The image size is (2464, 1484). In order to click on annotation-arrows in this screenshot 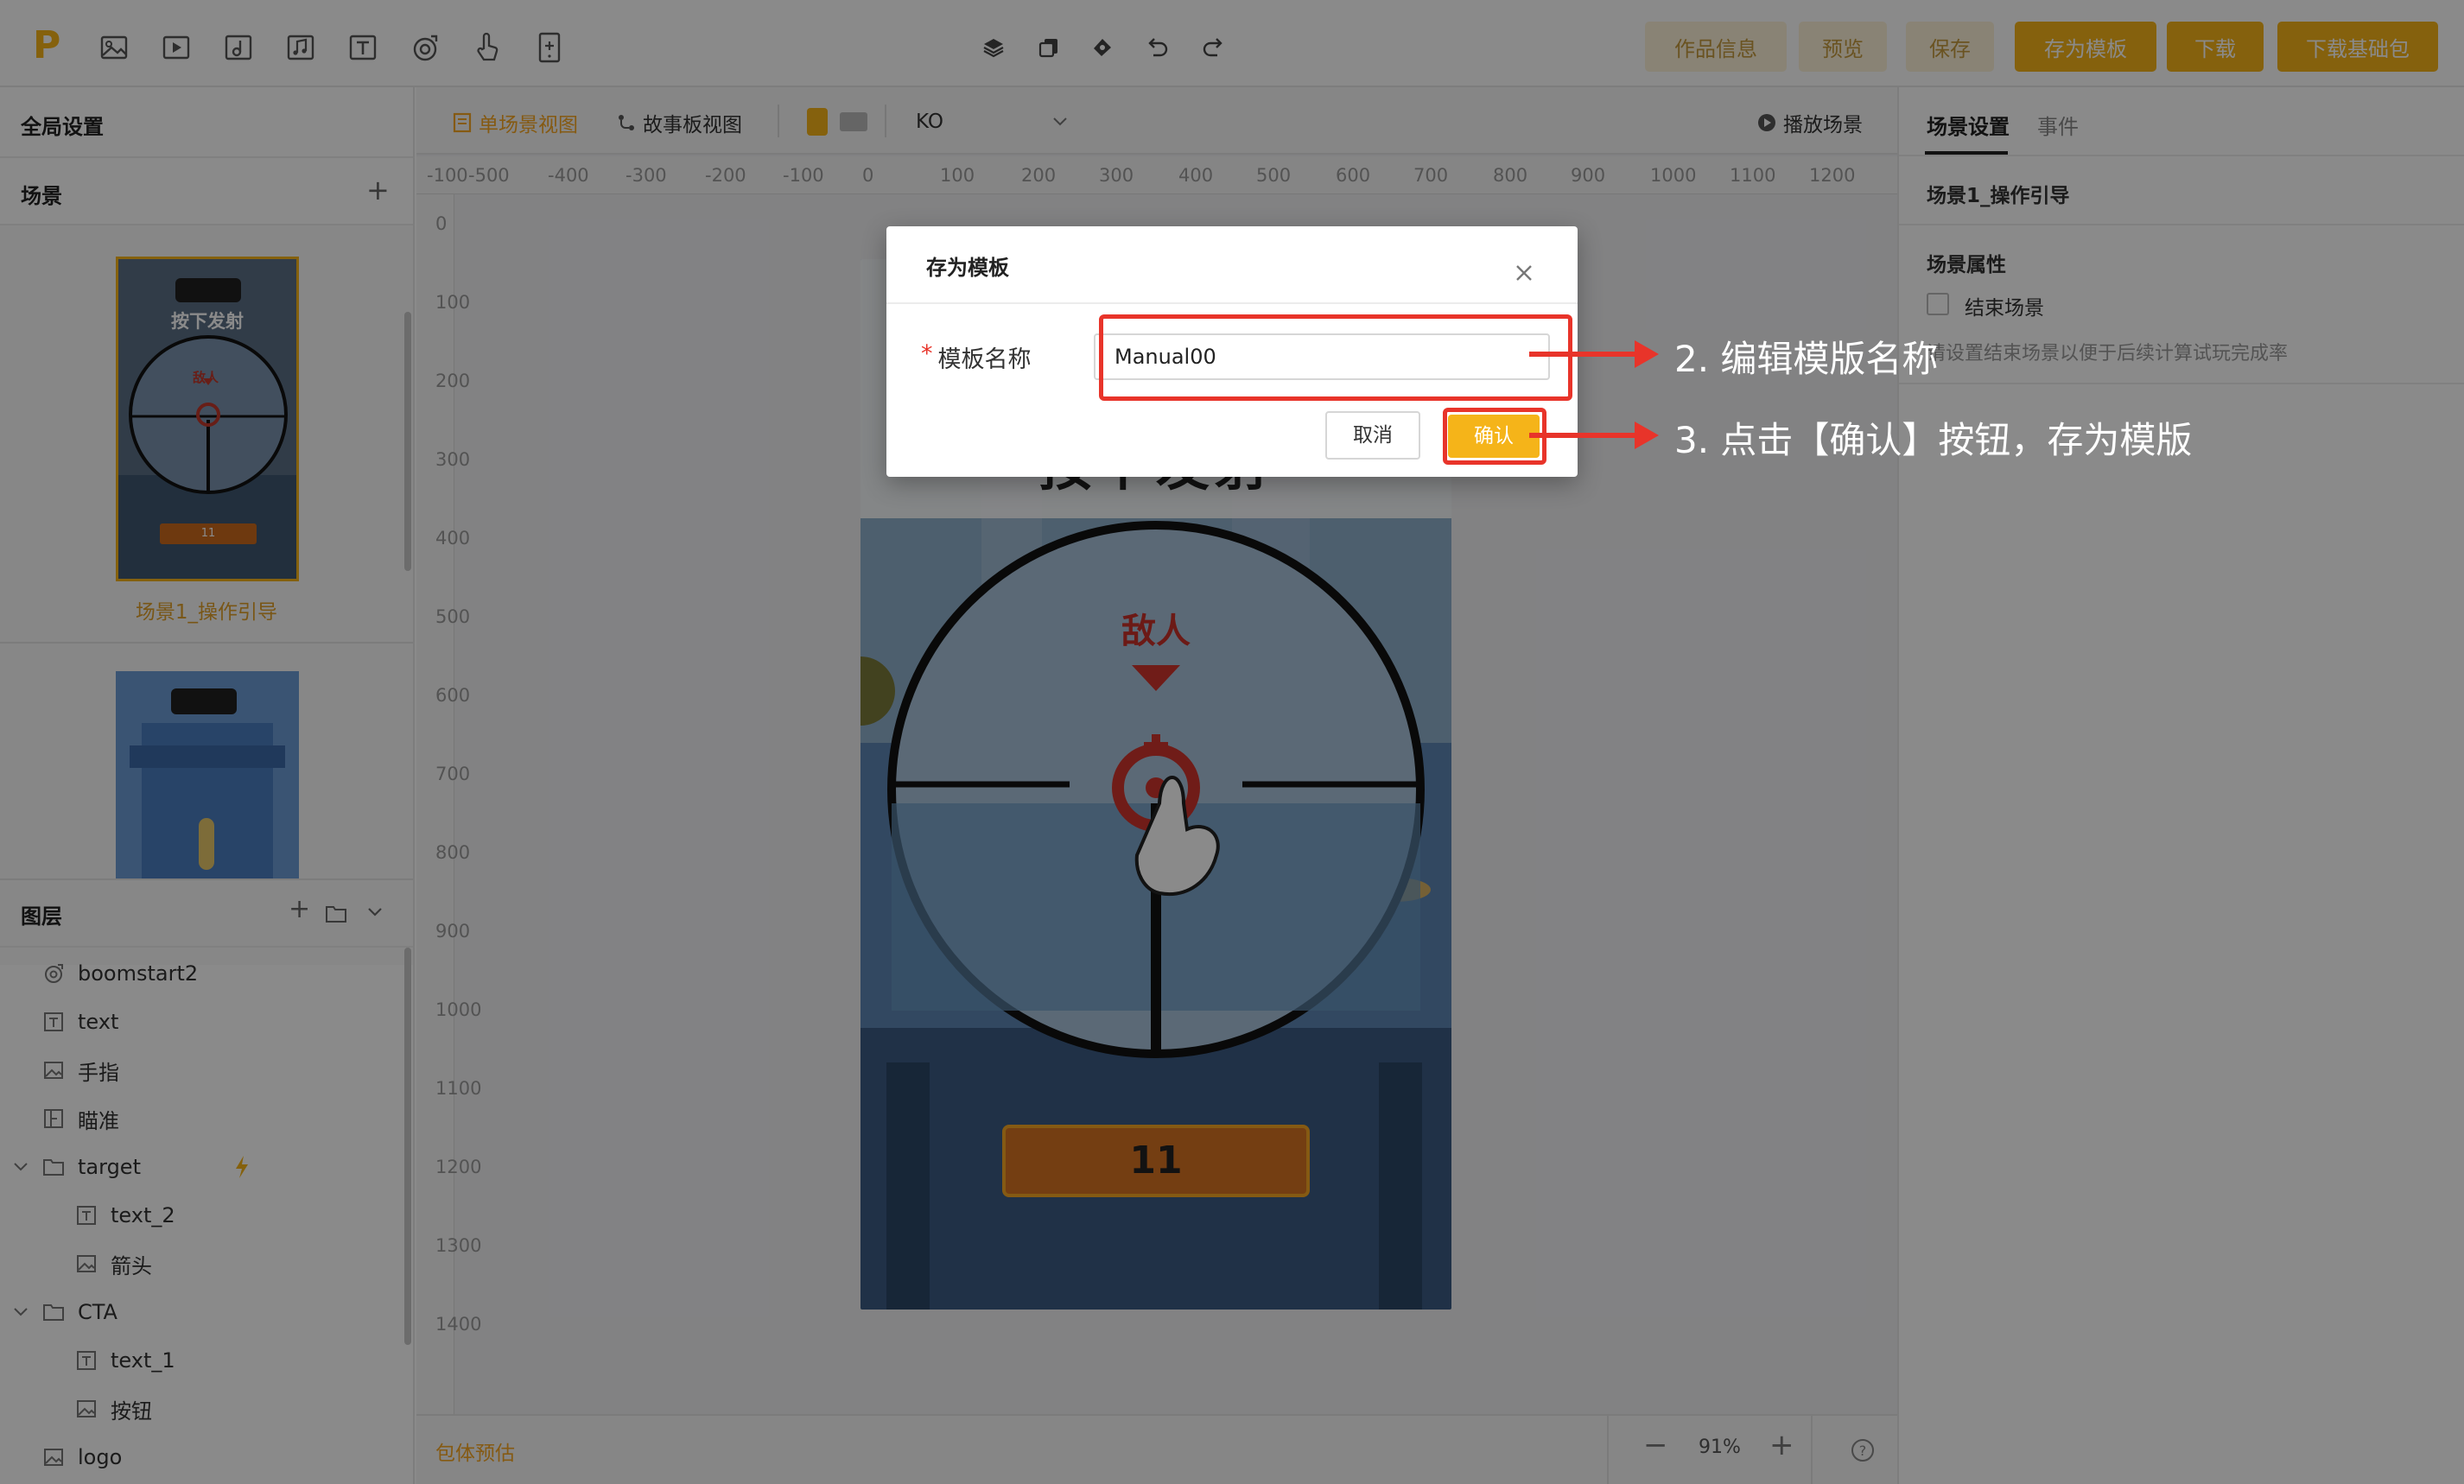, I will do `click(1594, 394)`.